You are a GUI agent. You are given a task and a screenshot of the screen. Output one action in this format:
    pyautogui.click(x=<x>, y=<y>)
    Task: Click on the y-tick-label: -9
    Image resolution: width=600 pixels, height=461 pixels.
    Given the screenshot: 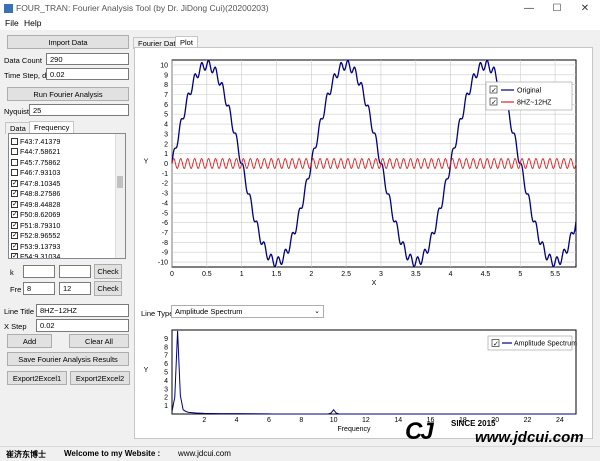 What is the action you would take?
    pyautogui.click(x=165, y=253)
    